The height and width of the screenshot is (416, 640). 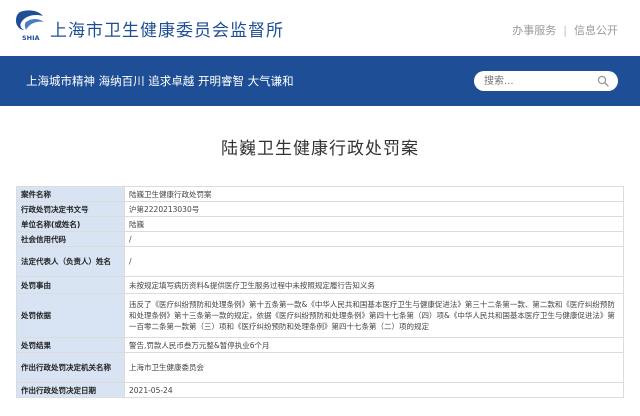 I want to click on table-row: 行政处罚决定书文号 沪第2220213030号, so click(x=320, y=209).